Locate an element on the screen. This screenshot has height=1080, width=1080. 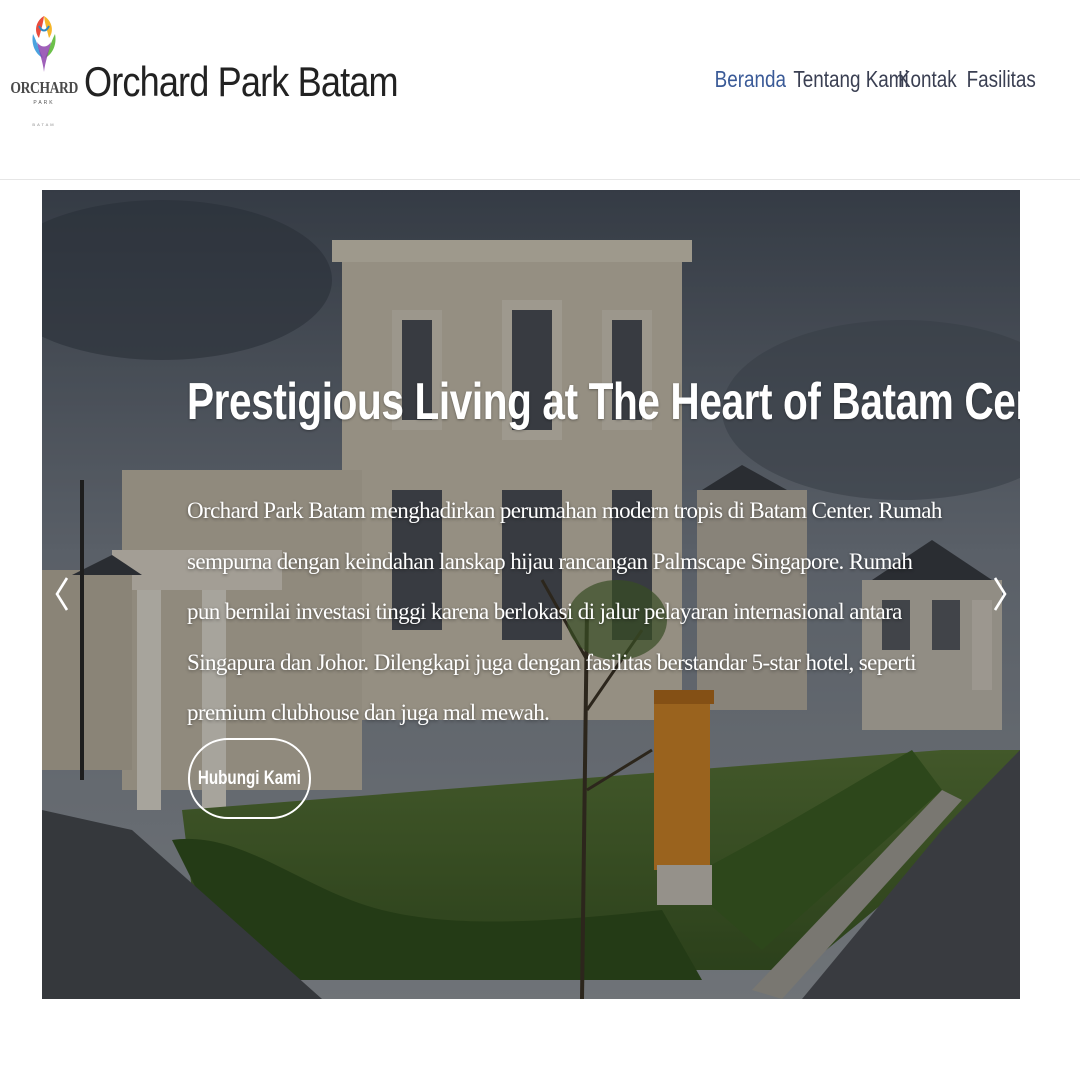
orchard-logo-icon is located at coordinates (44, 44).